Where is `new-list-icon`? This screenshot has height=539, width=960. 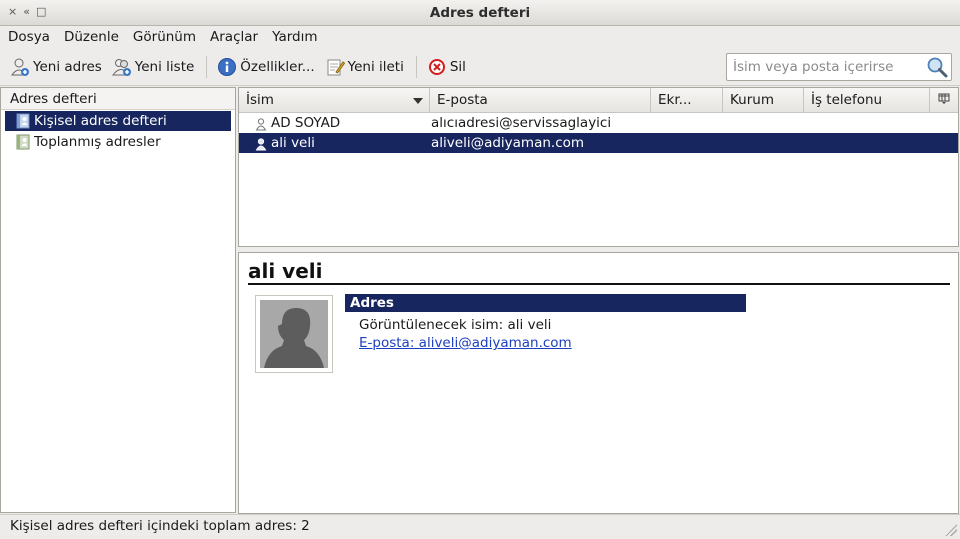 new-list-icon is located at coordinates (121, 67).